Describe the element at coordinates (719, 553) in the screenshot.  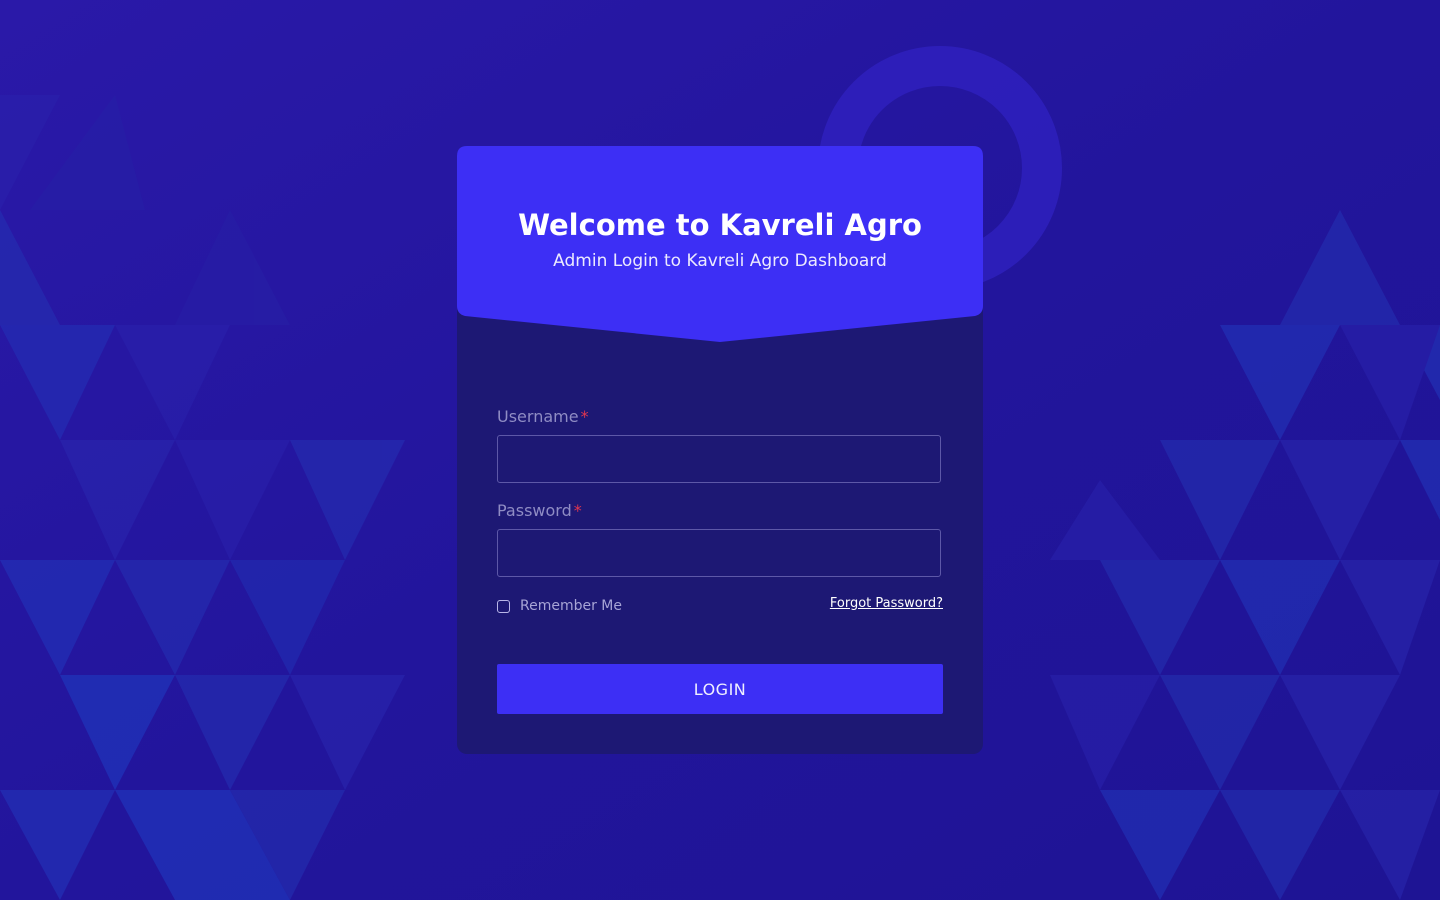
I see `password-input` at that location.